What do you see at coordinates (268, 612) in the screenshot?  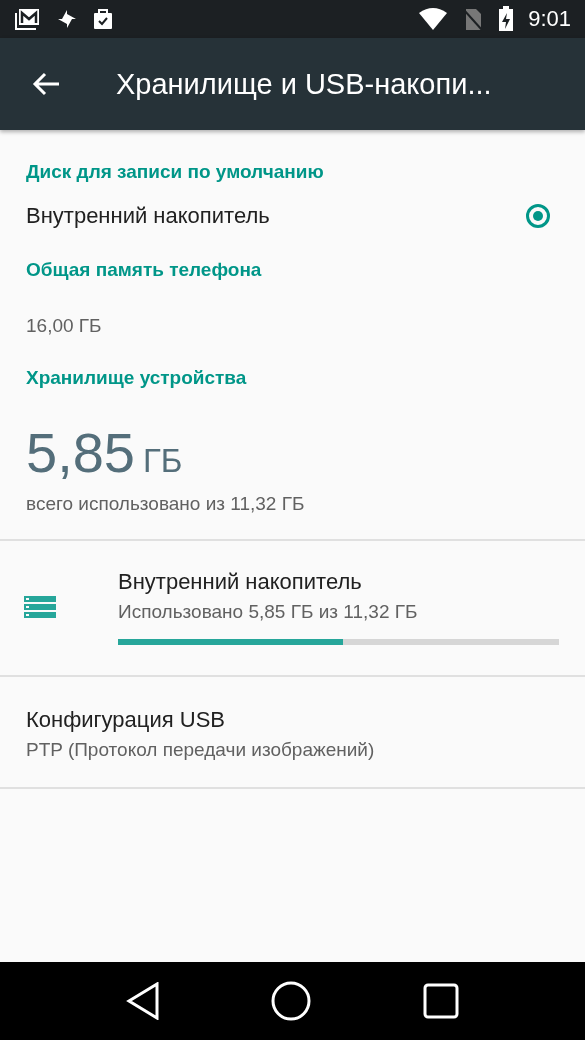 I see `item-subtitle: Использовано 5,85 ГБ из 11,32 ГБ` at bounding box center [268, 612].